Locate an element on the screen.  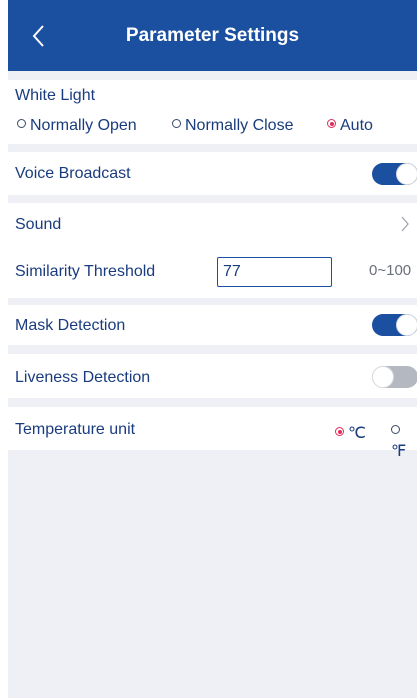
mask-detection-label: Mask Detection is located at coordinates (70, 325).